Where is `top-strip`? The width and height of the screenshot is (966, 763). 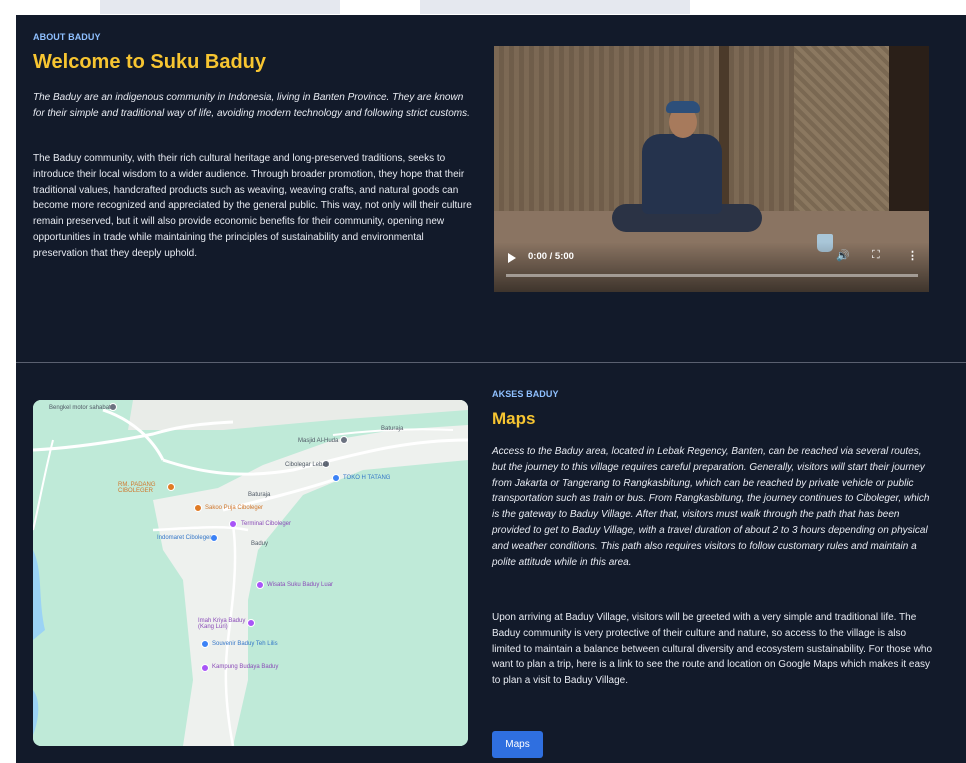
top-strip is located at coordinates (483, 7).